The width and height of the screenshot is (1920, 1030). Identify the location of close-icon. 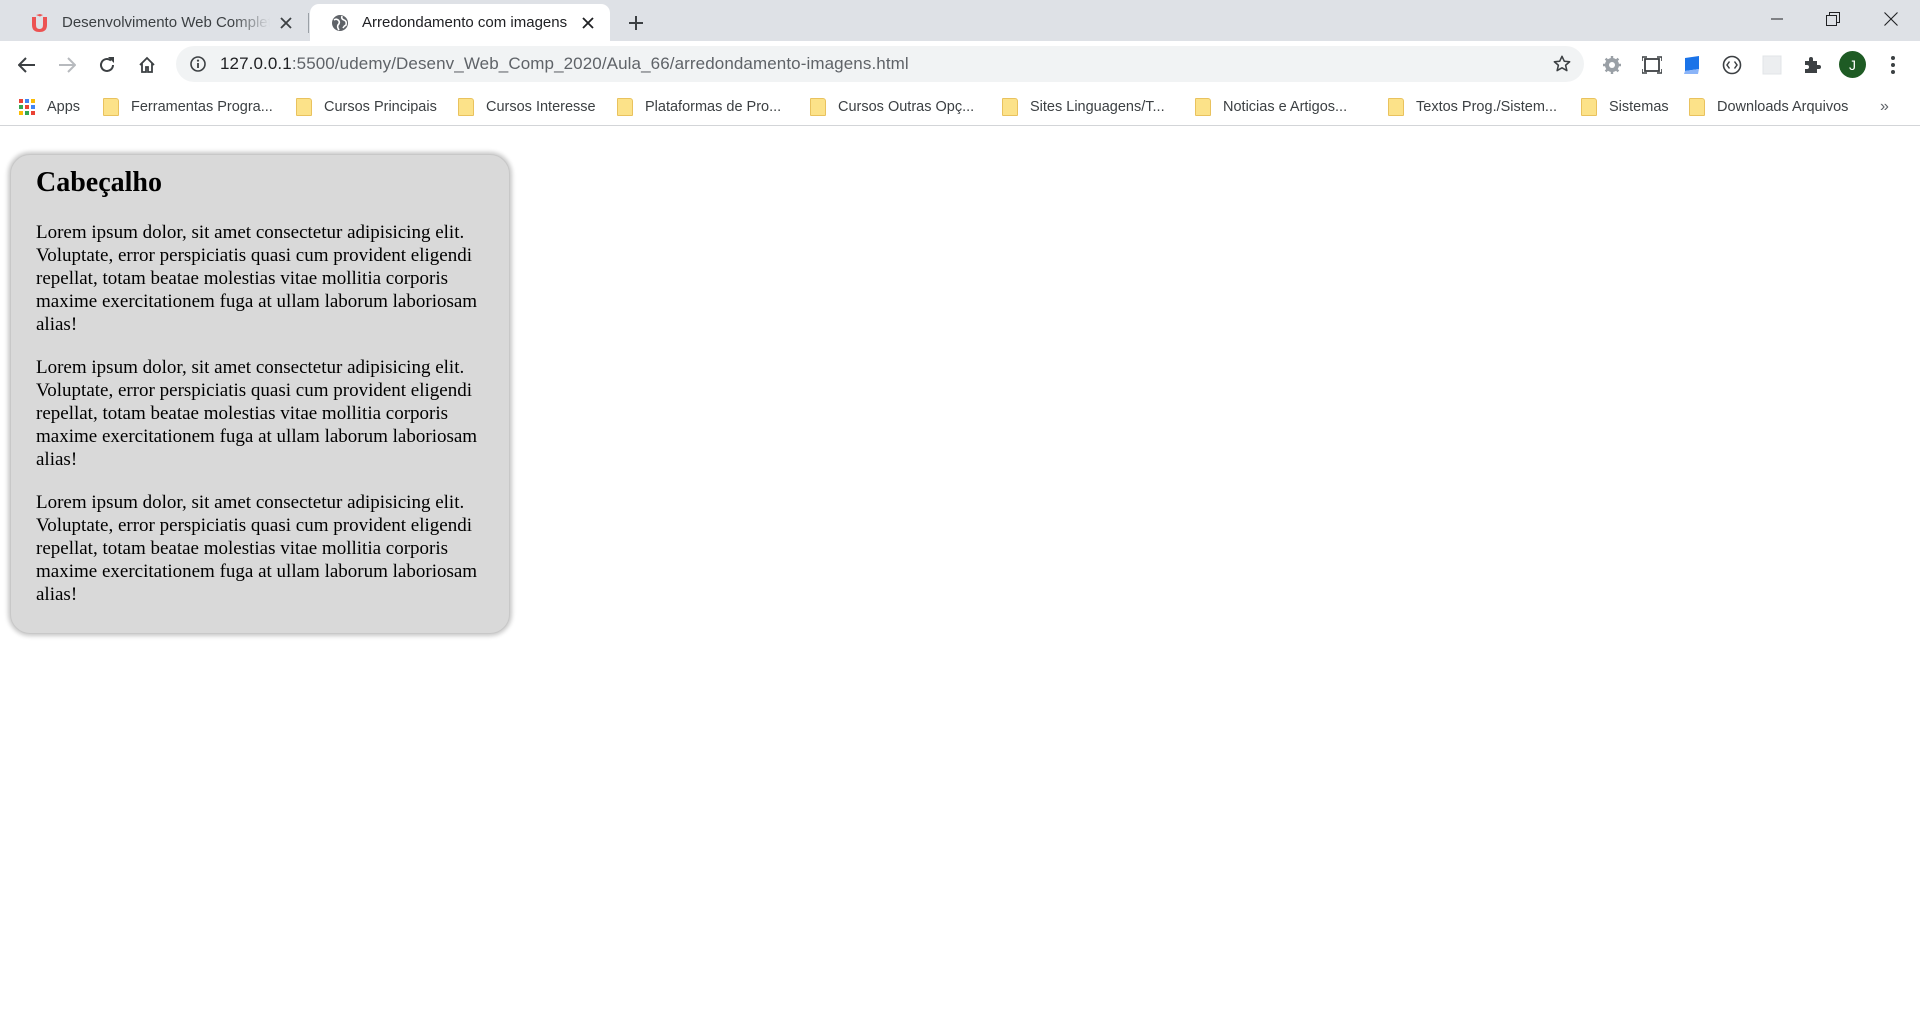
(1891, 19).